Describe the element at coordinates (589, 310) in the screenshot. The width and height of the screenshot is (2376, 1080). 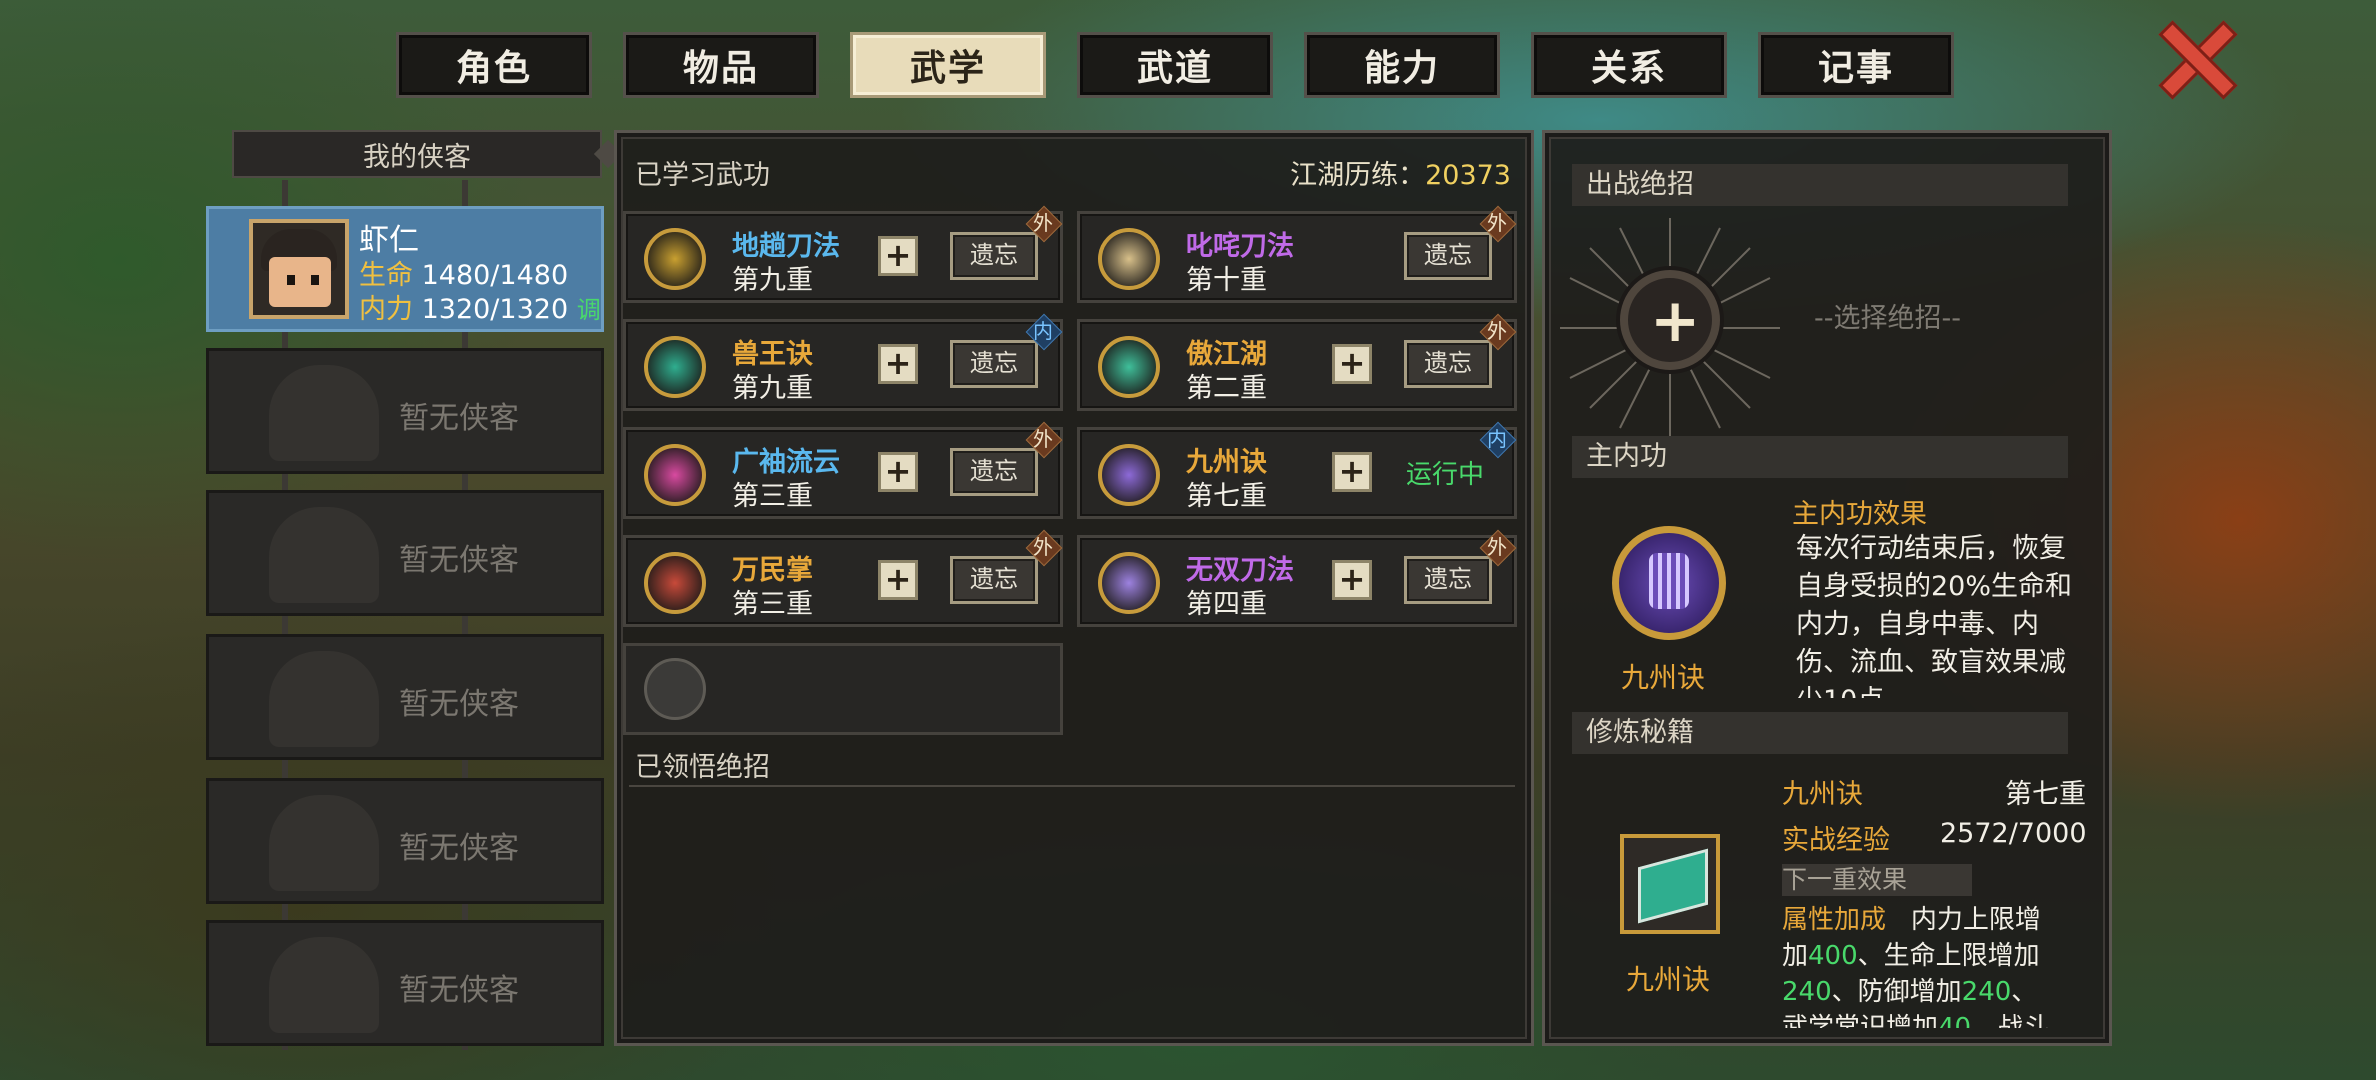
I see `adjust-button: 调` at that location.